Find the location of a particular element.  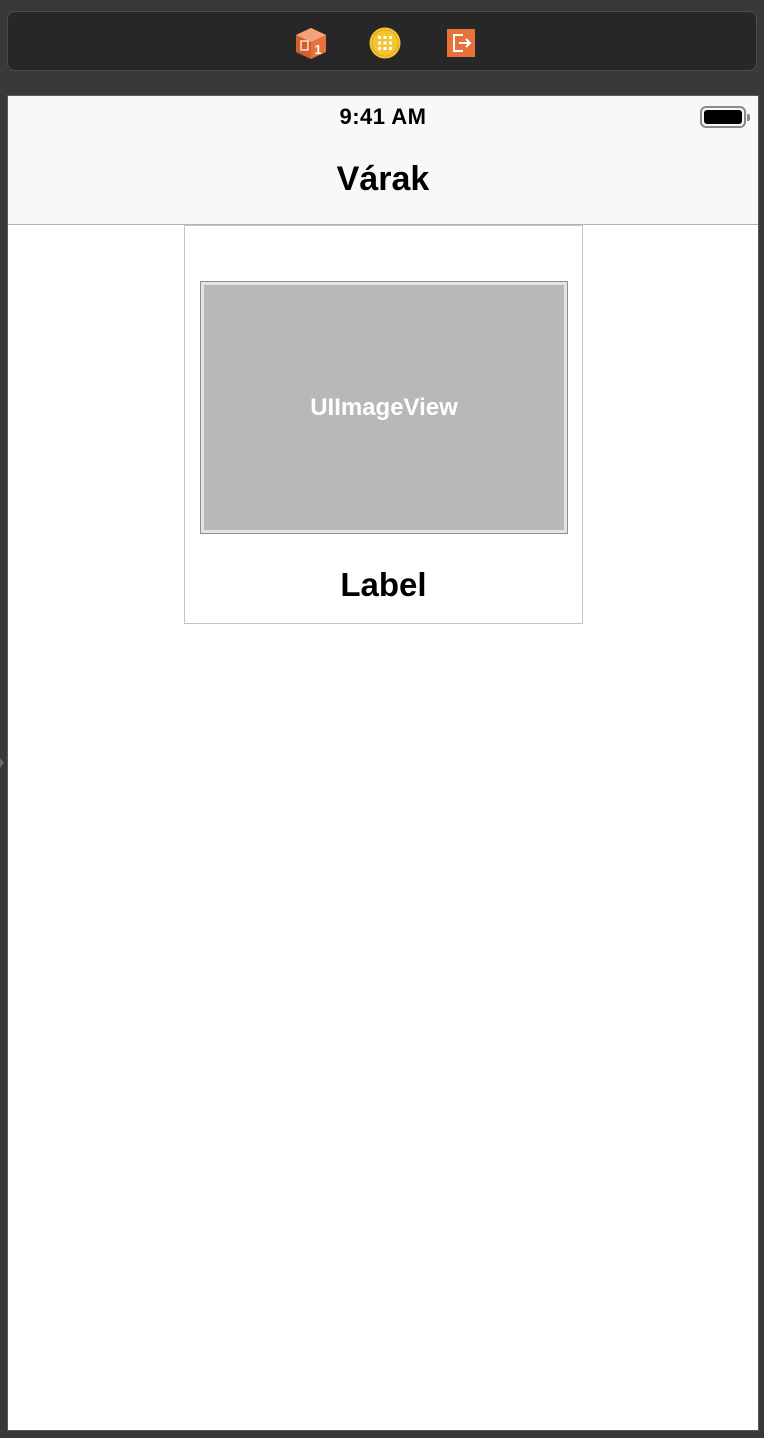

navigation-title: Várak is located at coordinates (383, 179).